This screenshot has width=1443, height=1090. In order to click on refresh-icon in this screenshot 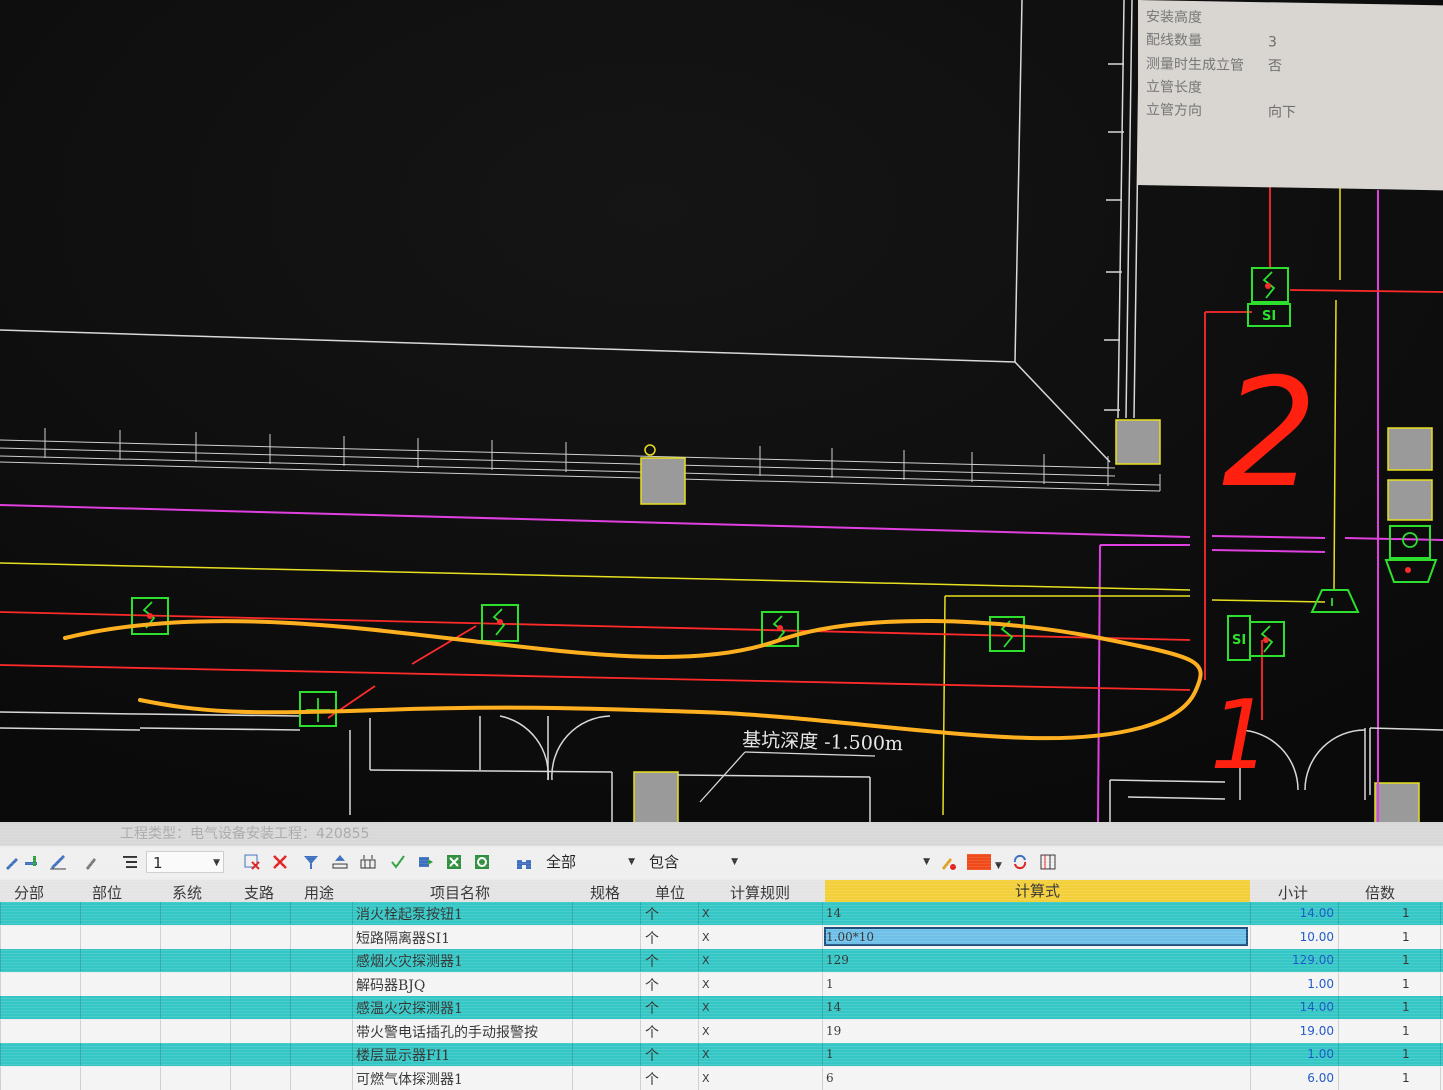, I will do `click(1020, 862)`.